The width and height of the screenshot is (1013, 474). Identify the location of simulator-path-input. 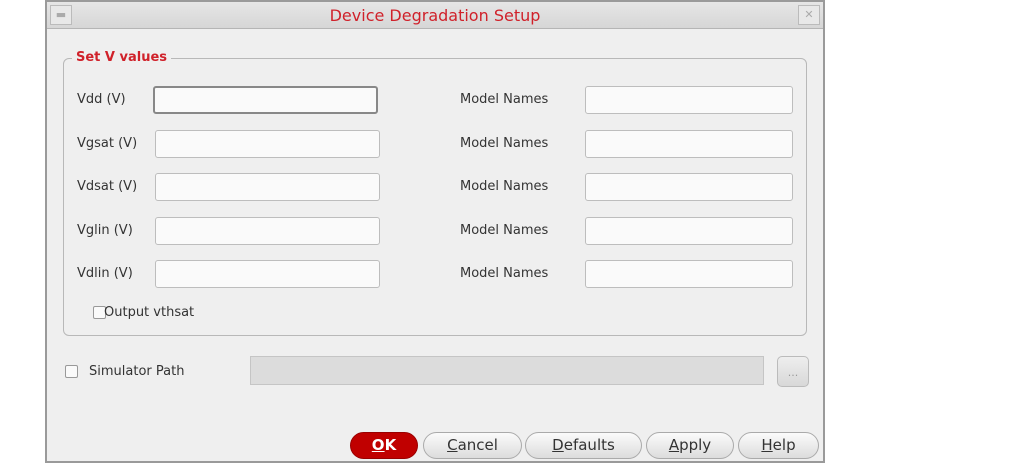
(507, 370).